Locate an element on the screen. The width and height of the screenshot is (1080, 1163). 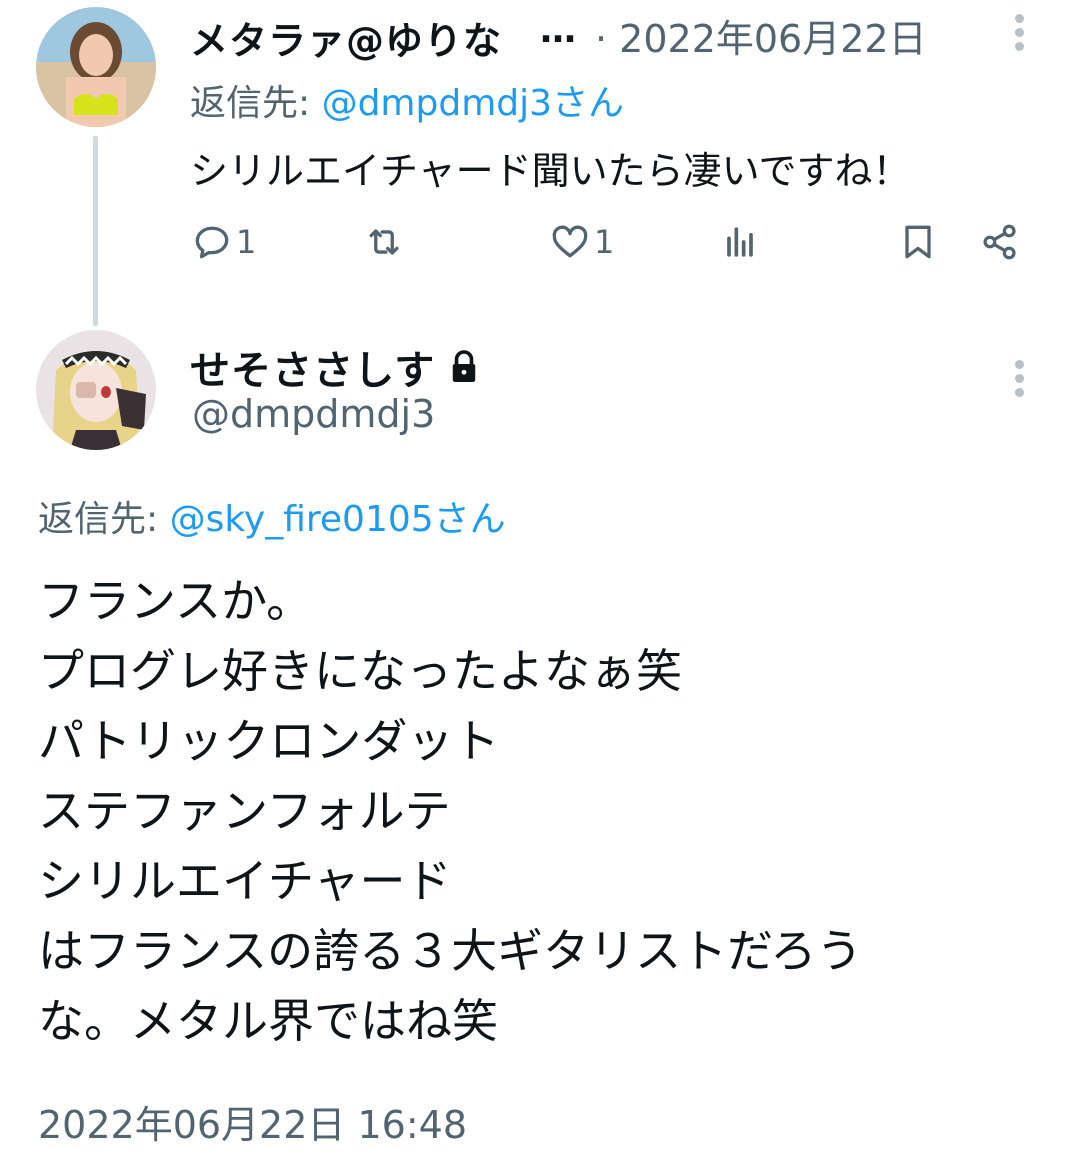
tweet2-text-line: プログレ好きになったよなぁ笑 is located at coordinates (360, 671).